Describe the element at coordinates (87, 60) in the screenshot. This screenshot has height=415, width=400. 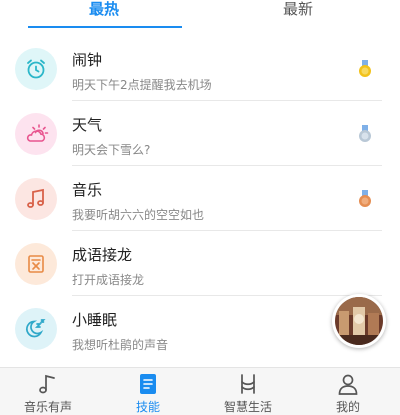
I see `skill-title: 闹钟` at that location.